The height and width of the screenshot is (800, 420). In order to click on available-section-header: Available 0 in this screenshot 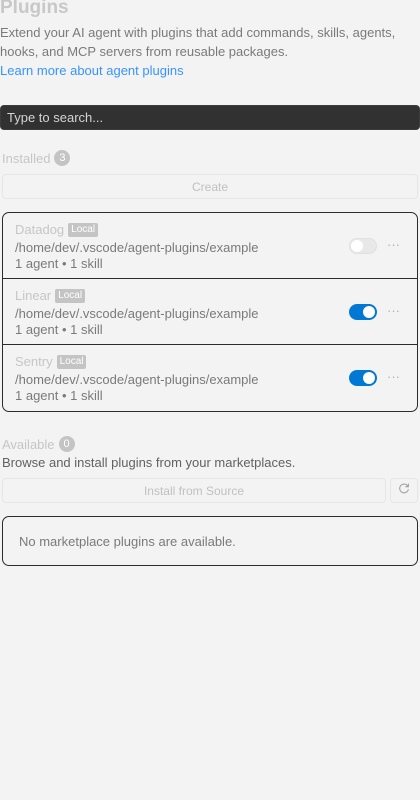, I will do `click(38, 444)`.